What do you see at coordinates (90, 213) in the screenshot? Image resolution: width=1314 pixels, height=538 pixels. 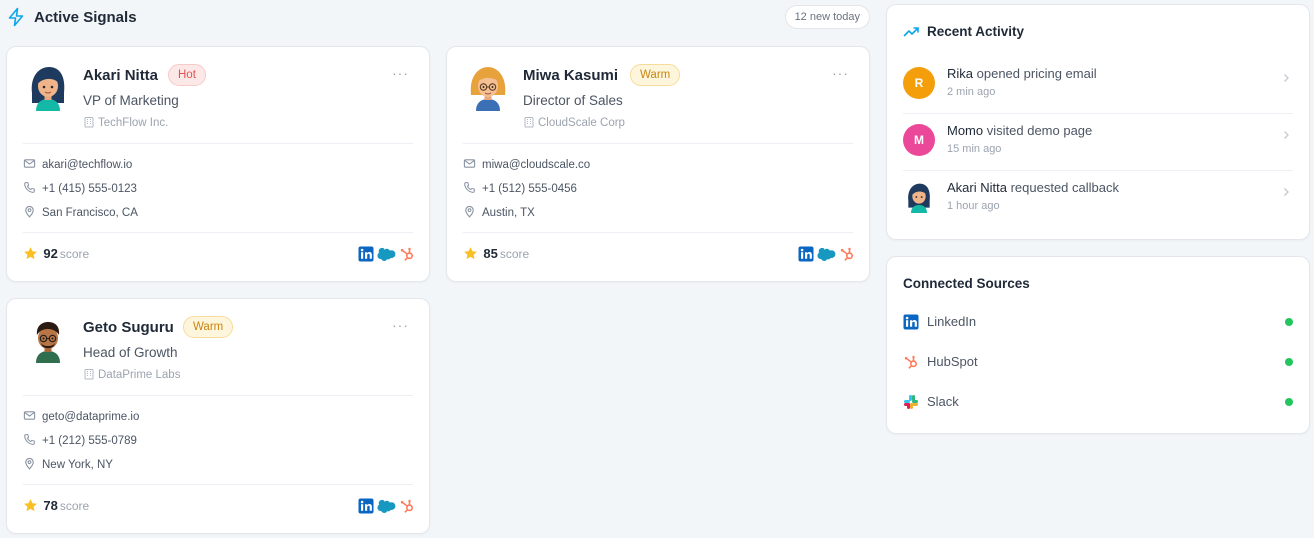 I see `location-text: San Francisco, CA` at bounding box center [90, 213].